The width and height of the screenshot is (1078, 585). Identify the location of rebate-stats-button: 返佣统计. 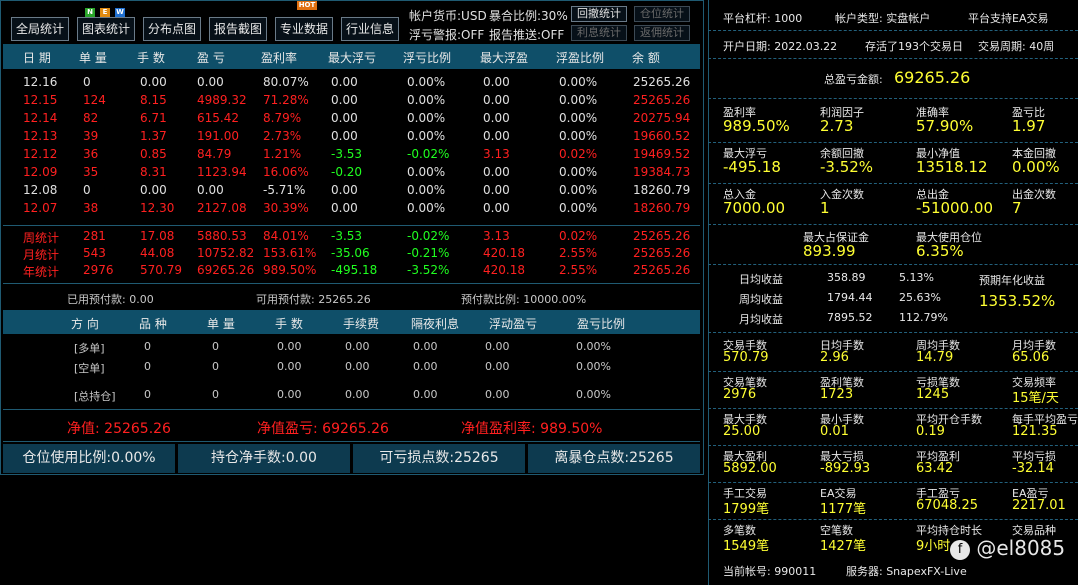
(662, 33).